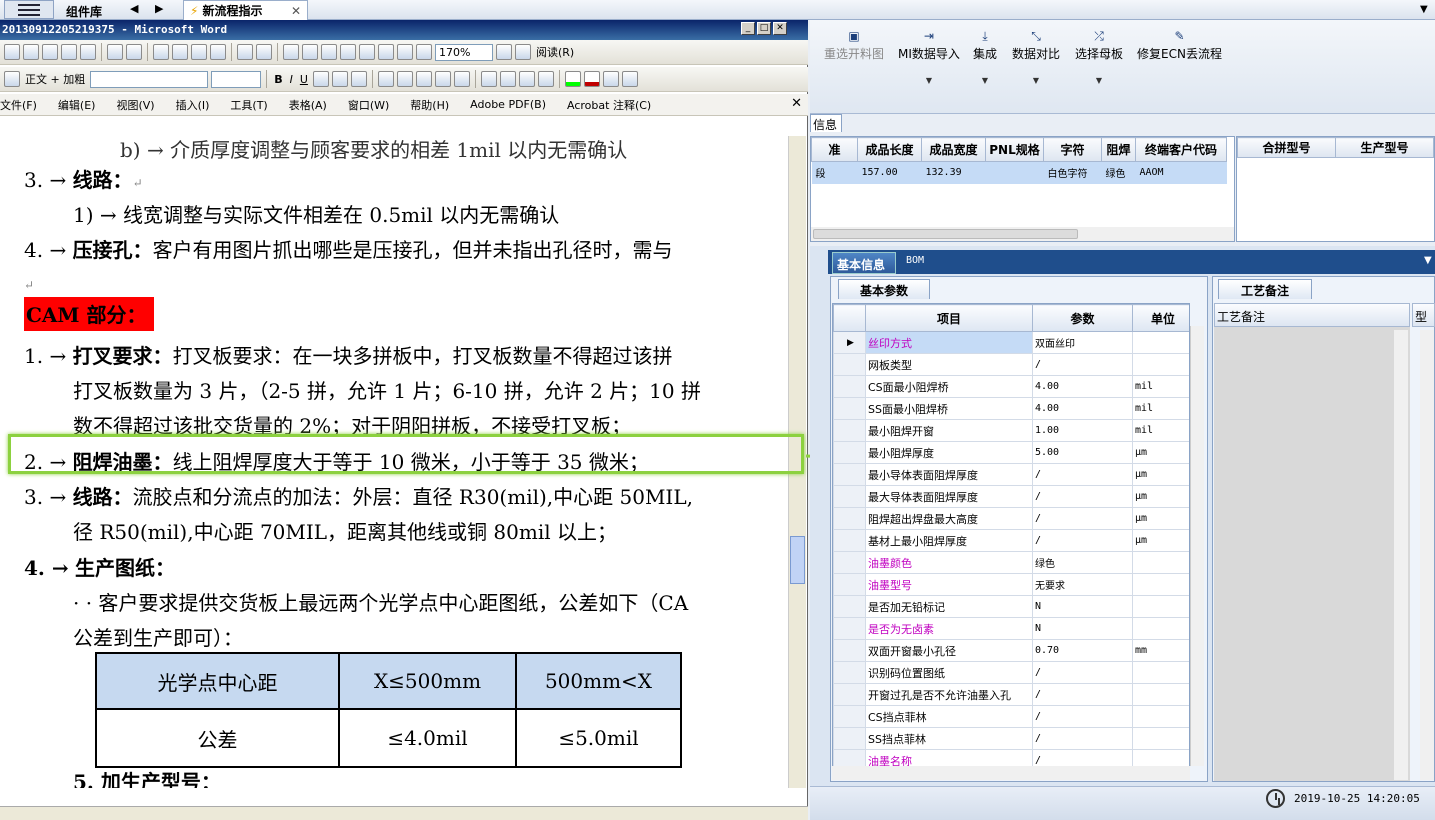 This screenshot has width=1435, height=820. Describe the element at coordinates (1082, 452) in the screenshot. I see `param-value: 5.00` at that location.